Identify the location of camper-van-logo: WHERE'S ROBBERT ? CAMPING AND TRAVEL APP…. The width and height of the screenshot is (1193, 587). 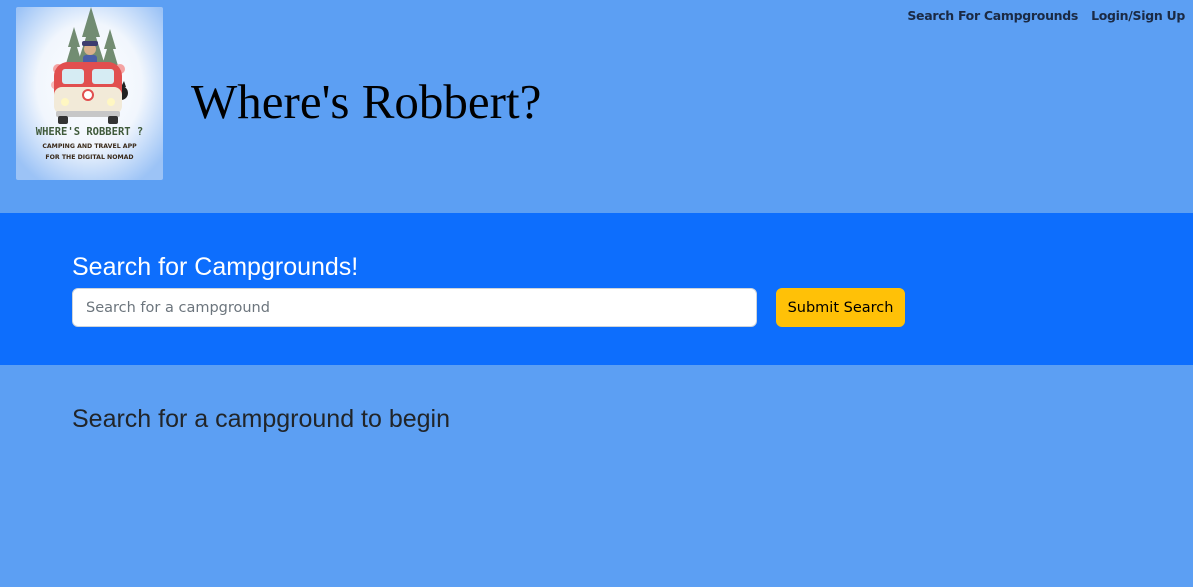
(89, 93).